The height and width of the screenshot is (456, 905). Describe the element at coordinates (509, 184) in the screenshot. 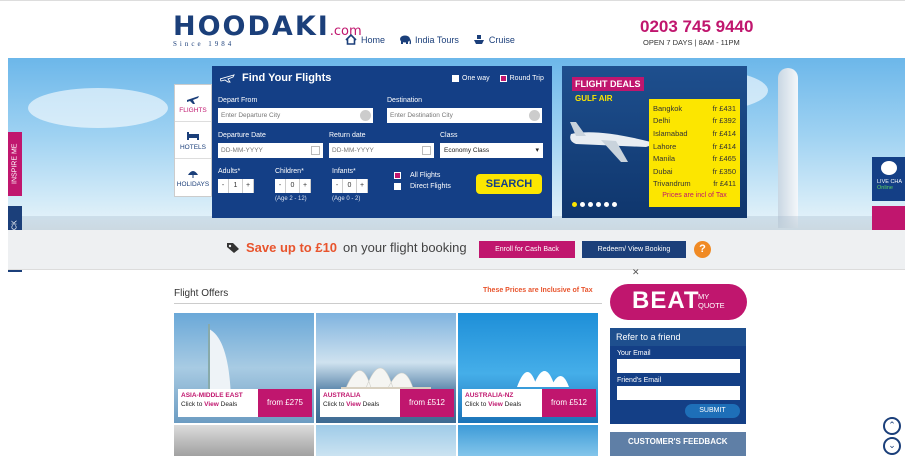

I see `search-button: SEARCH` at that location.